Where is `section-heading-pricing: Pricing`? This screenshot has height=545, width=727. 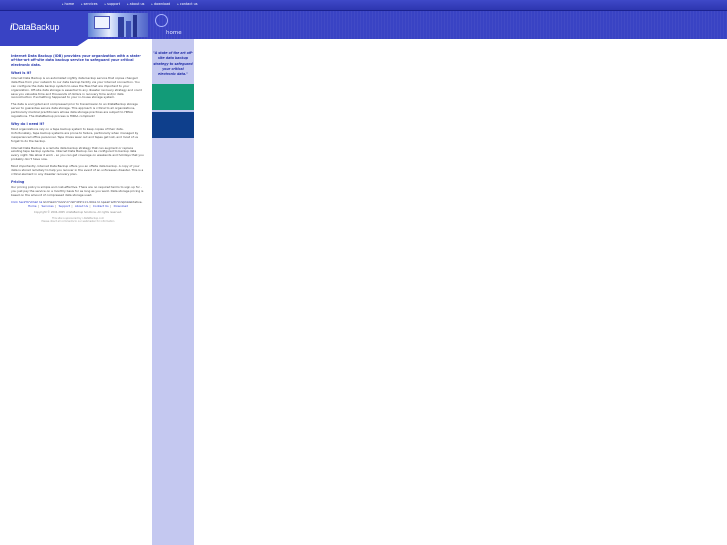 section-heading-pricing: Pricing is located at coordinates (18, 181).